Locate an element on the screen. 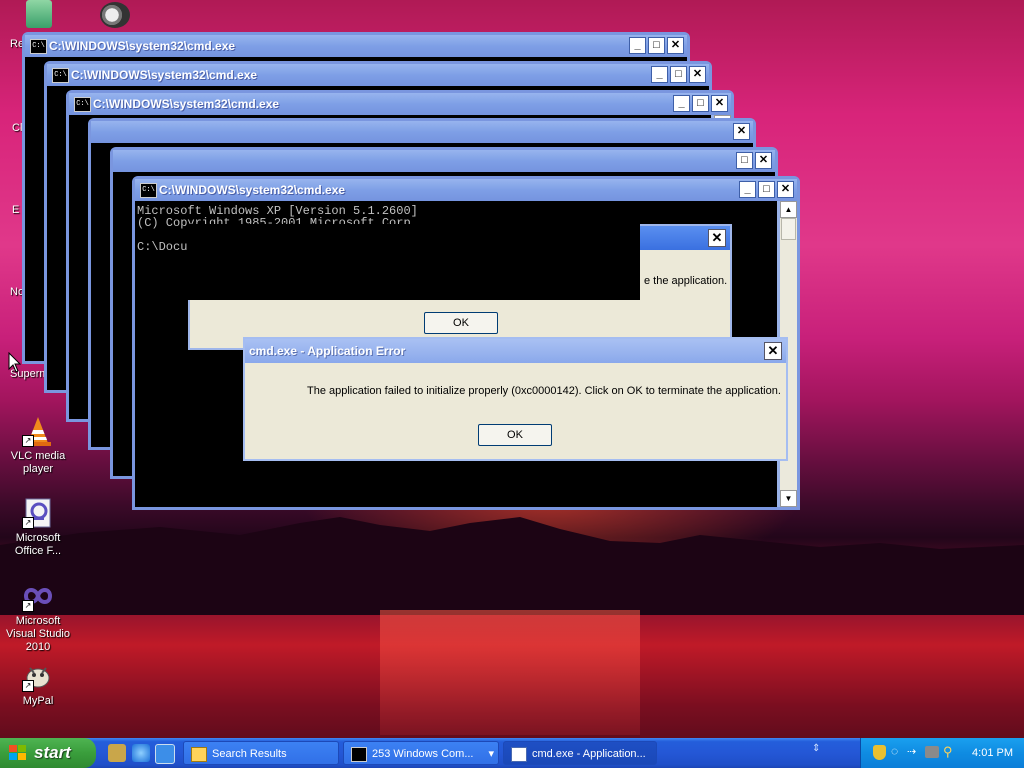 Image resolution: width=1024 pixels, height=768 pixels. dialog-titlebar: ✕ is located at coordinates (685, 238).